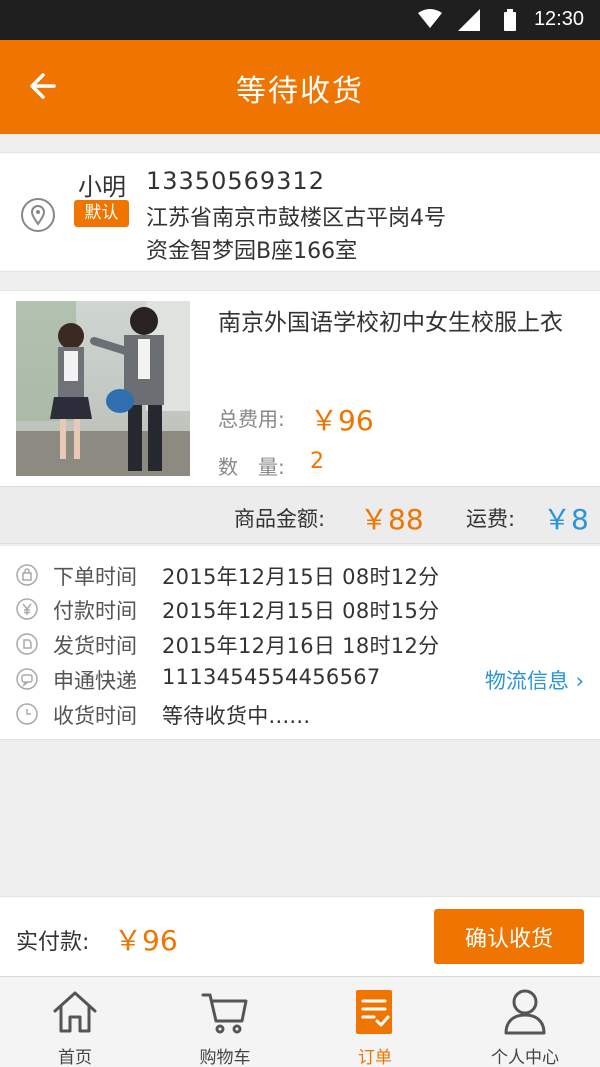 The image size is (600, 1067). Describe the element at coordinates (38, 215) in the screenshot. I see `location-pin-icon` at that location.